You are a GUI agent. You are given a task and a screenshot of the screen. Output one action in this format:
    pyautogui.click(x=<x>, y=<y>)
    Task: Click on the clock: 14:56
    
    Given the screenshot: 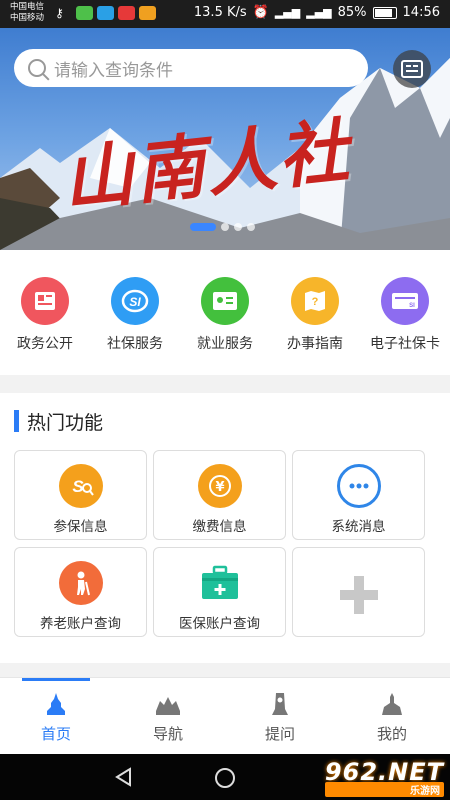 What is the action you would take?
    pyautogui.click(x=421, y=12)
    